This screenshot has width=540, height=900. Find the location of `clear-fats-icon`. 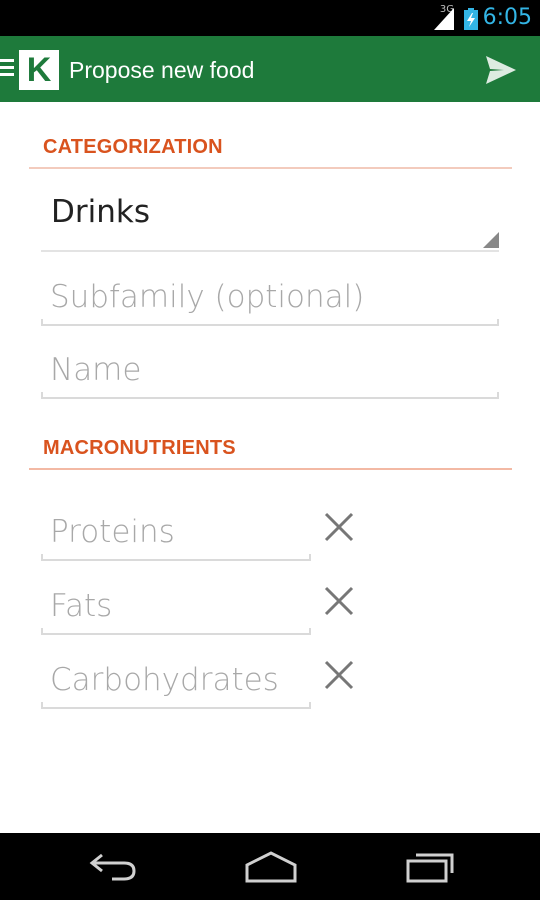

clear-fats-icon is located at coordinates (339, 601).